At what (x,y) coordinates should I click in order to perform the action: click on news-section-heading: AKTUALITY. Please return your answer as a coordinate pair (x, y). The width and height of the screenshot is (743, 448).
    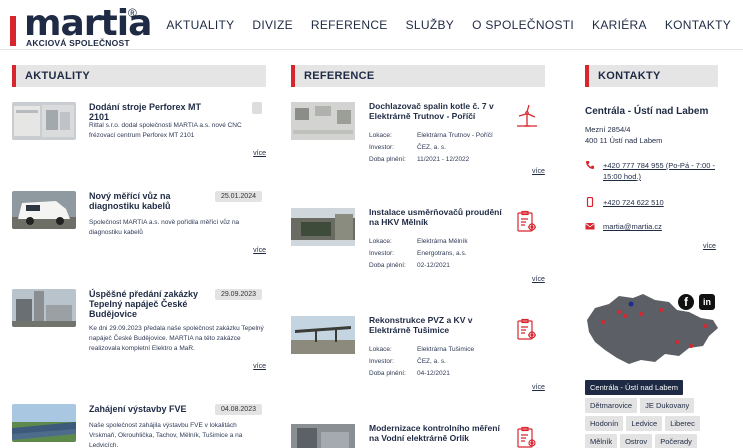
    Looking at the image, I should click on (139, 76).